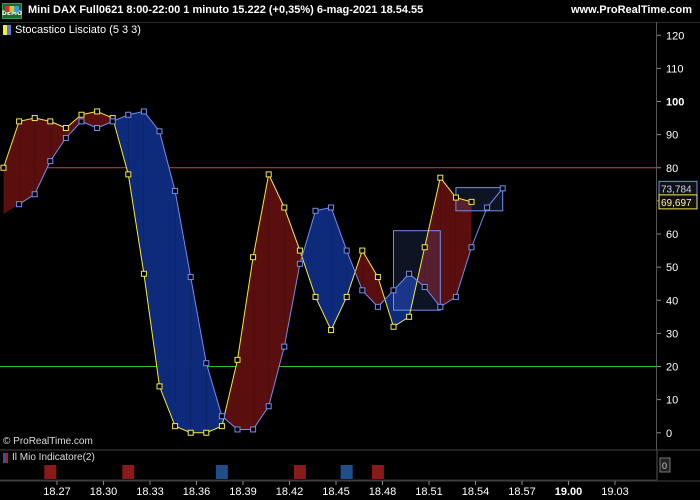  What do you see at coordinates (672, 301) in the screenshot?
I see `y-tick-label: 40` at bounding box center [672, 301].